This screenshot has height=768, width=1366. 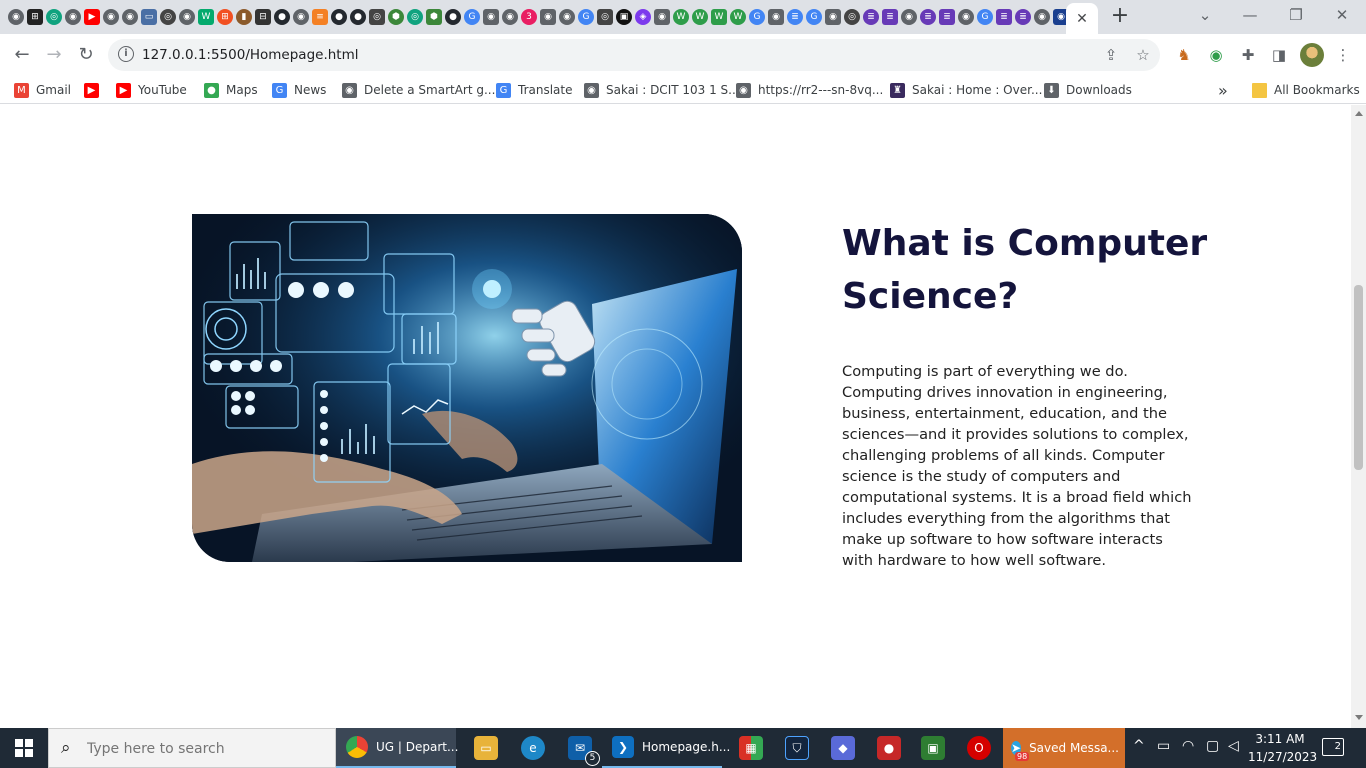 I want to click on bookmark-gmail: M Gmail, so click(x=42, y=90).